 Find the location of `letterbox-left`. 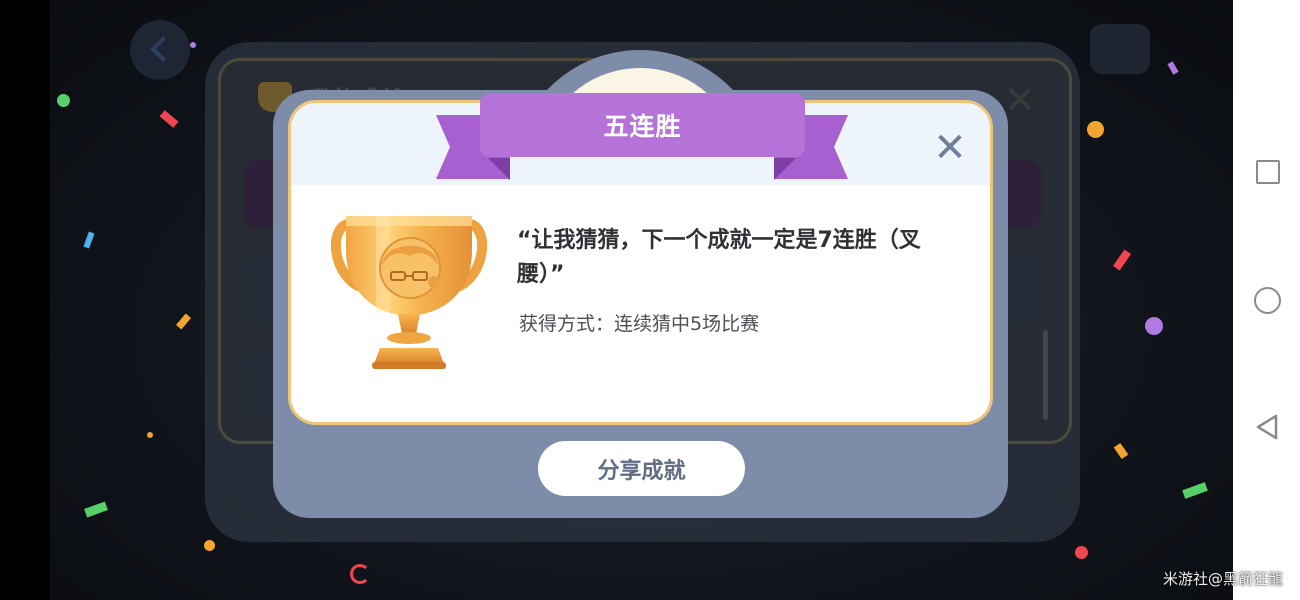

letterbox-left is located at coordinates (25, 300).